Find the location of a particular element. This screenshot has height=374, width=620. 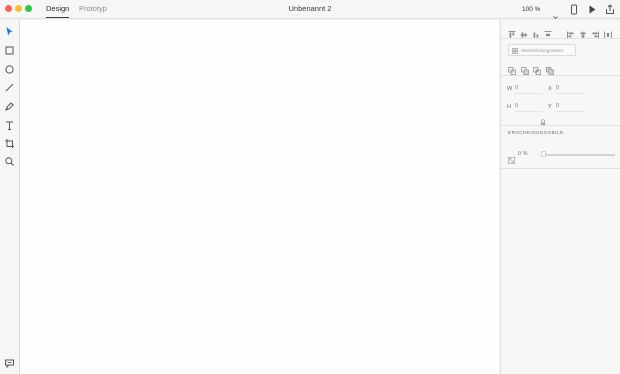

height-field: 0 is located at coordinates (529, 107).